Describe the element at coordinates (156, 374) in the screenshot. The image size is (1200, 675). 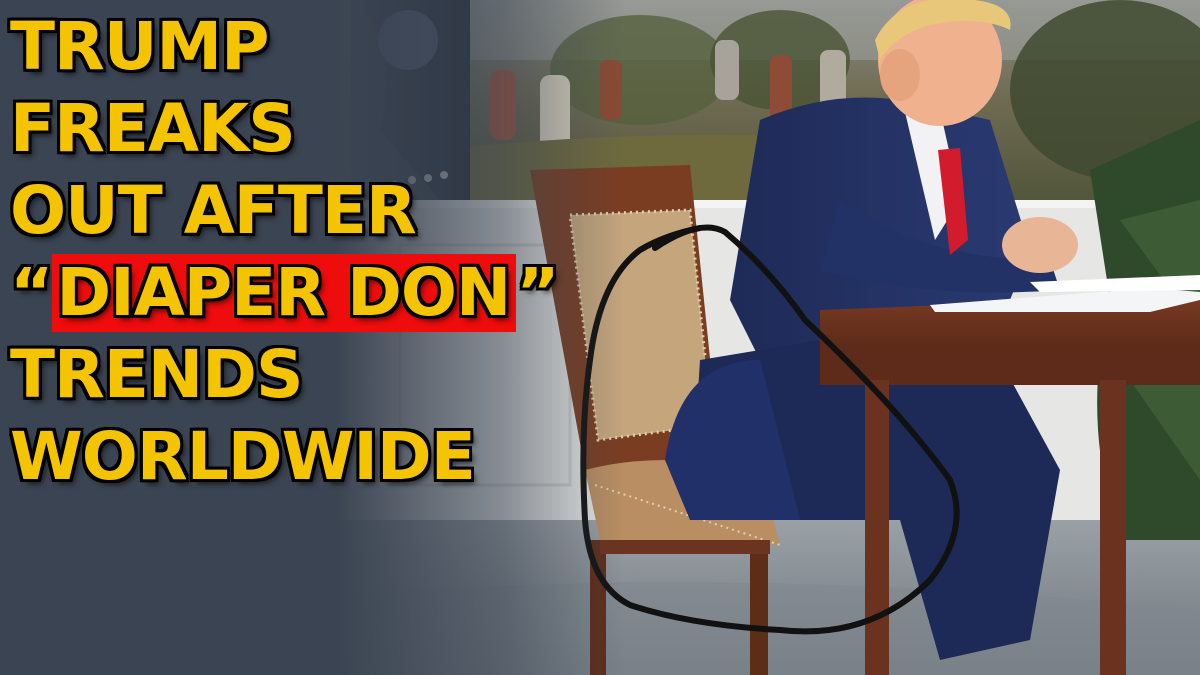
I see `headline-line-5: TRENDS` at that location.